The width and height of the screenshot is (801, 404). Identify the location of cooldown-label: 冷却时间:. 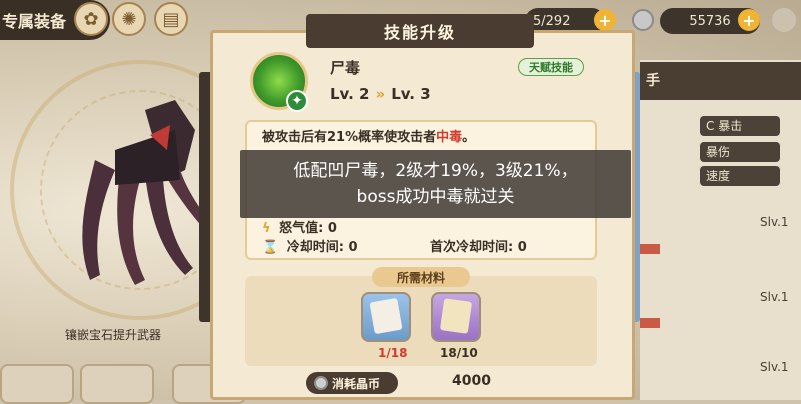
(315, 247).